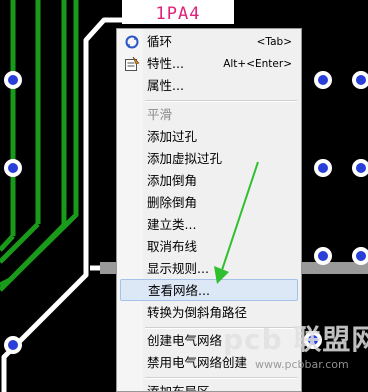  Describe the element at coordinates (209, 386) in the screenshot. I see `menu-item-add-layout-area: 添加布局区` at that location.